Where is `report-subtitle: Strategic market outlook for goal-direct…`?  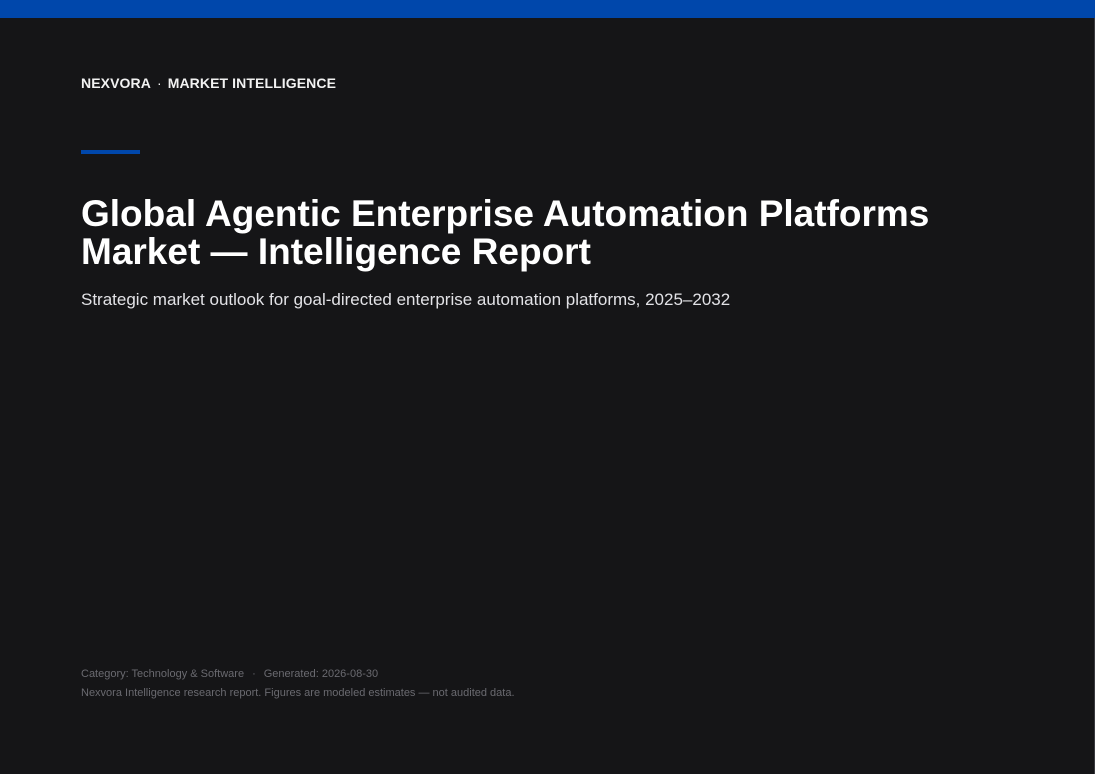 report-subtitle: Strategic market outlook for goal-direct… is located at coordinates (406, 299).